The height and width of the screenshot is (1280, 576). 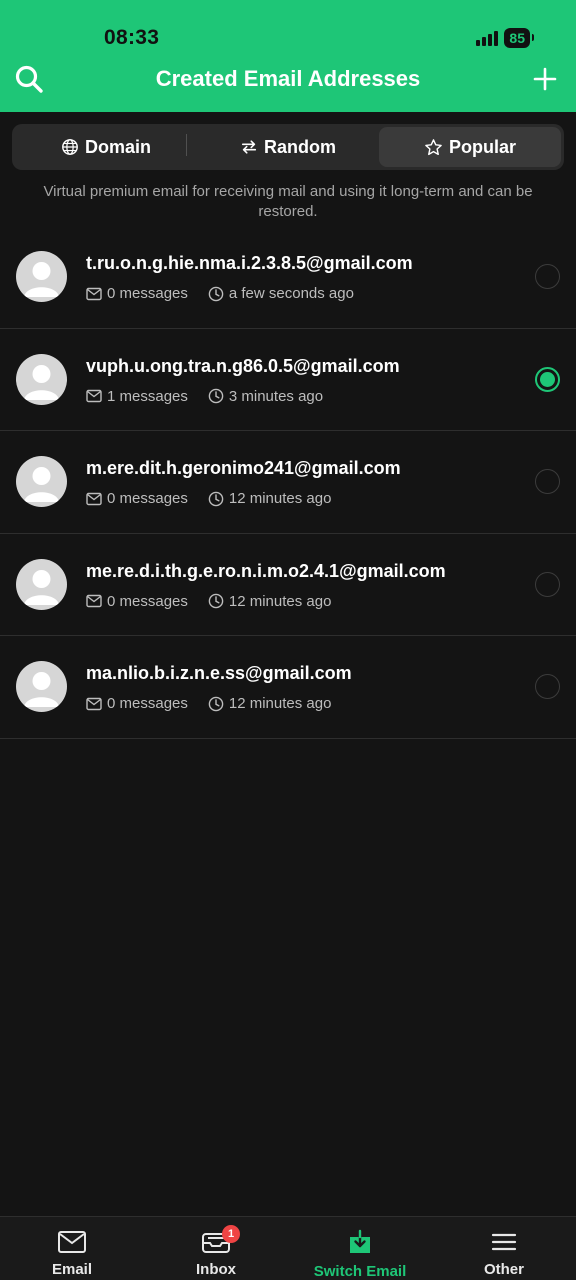 What do you see at coordinates (219, 673) in the screenshot?
I see `email-address: ma.nlio.b.i.z.n.e.ss@gmail.com` at bounding box center [219, 673].